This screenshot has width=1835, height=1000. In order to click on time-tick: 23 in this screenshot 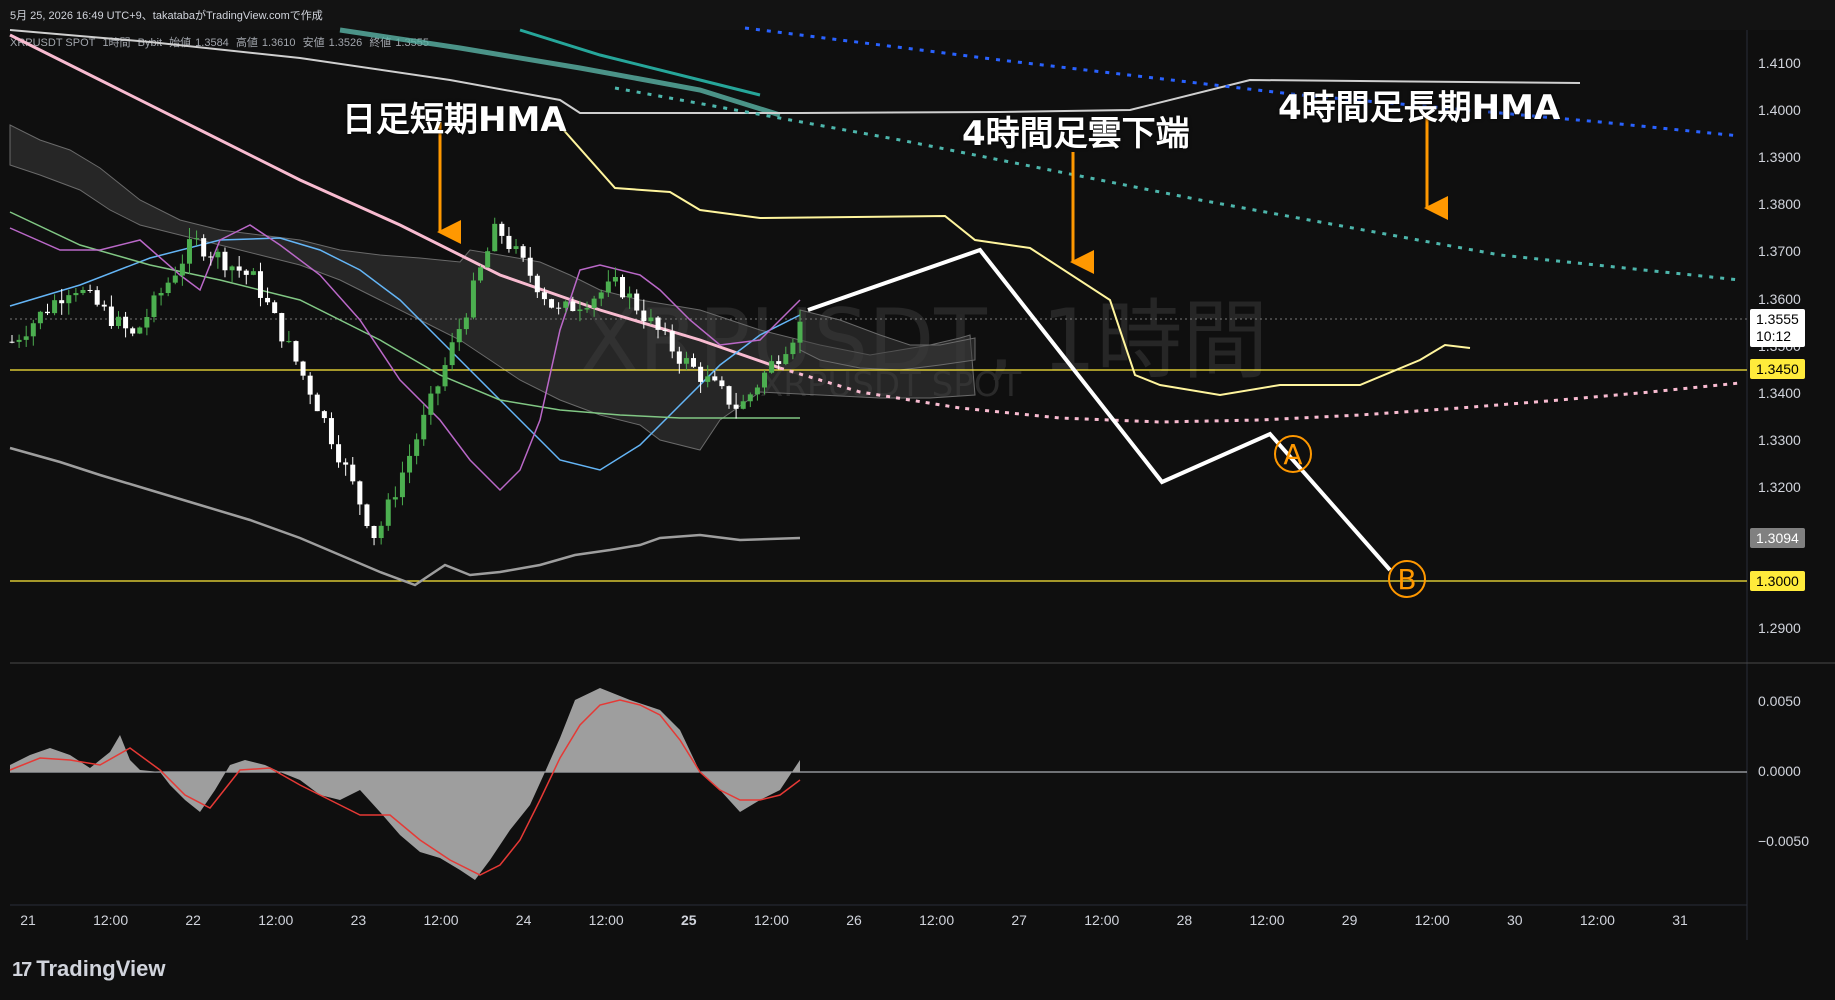, I will do `click(358, 920)`.